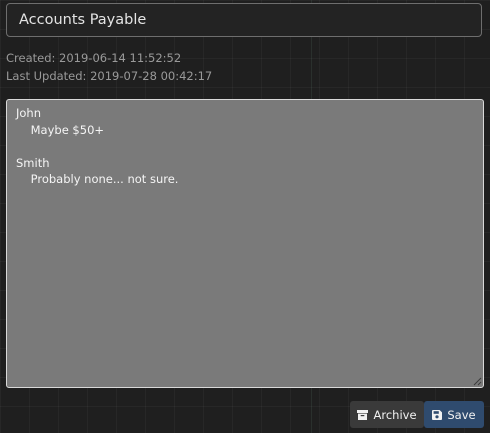 The height and width of the screenshot is (433, 490). I want to click on archive-box-icon, so click(363, 414).